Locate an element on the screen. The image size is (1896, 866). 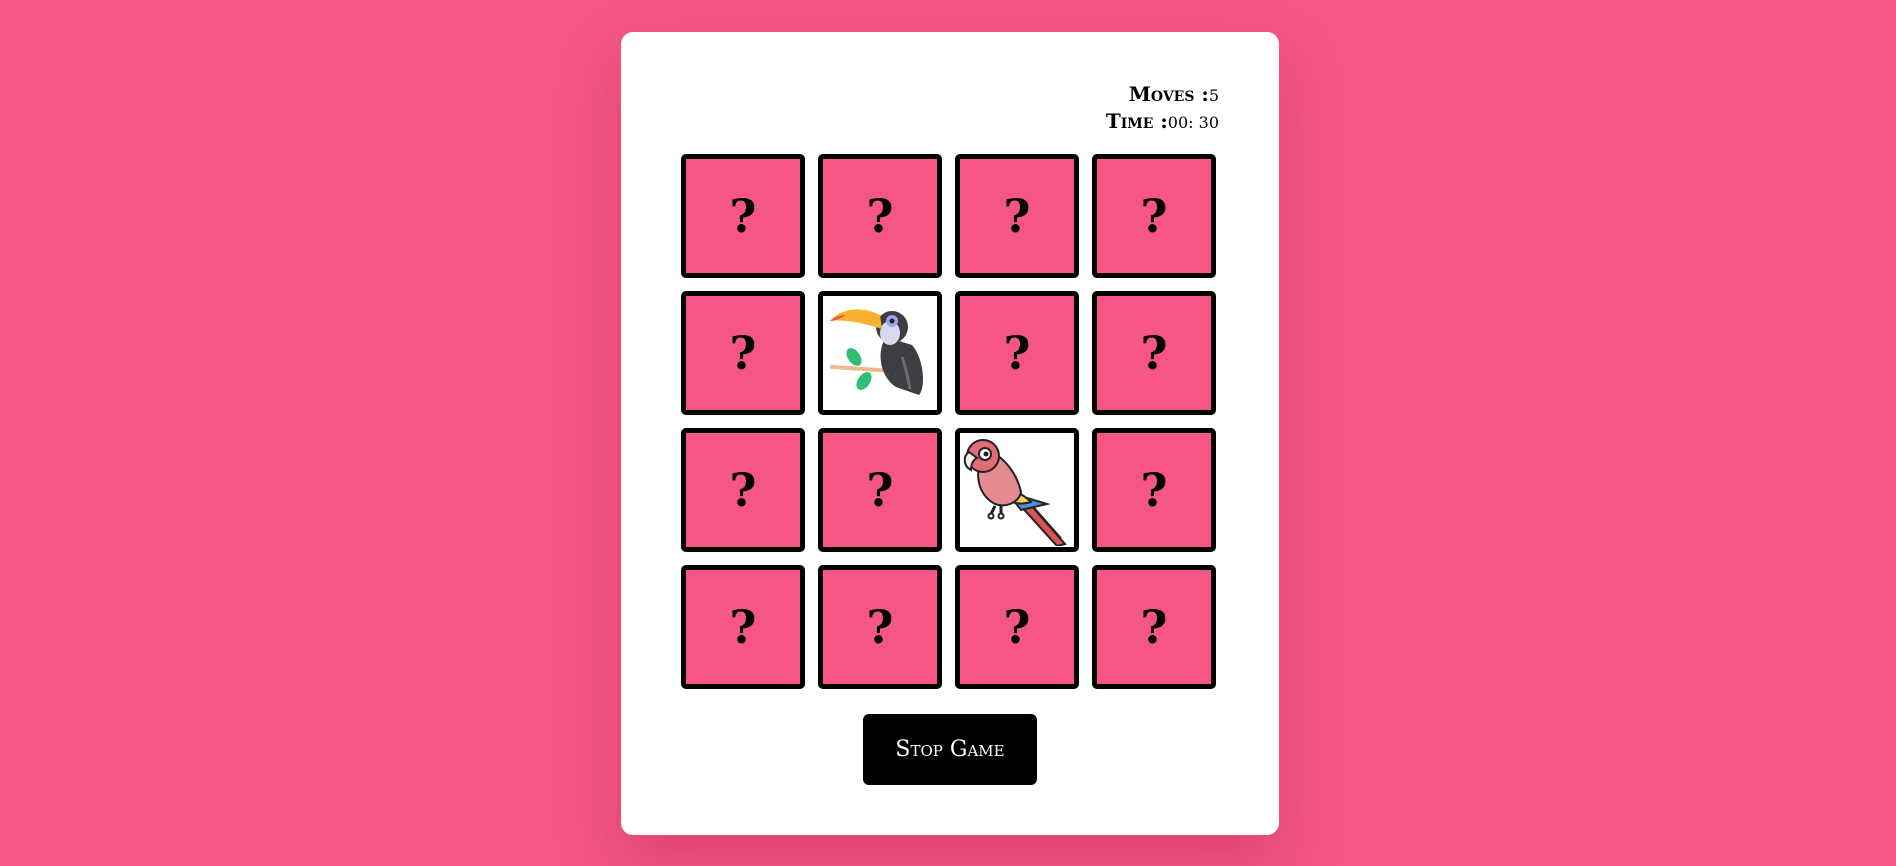
moves-counter: Moves :5 is located at coordinates (1162, 95).